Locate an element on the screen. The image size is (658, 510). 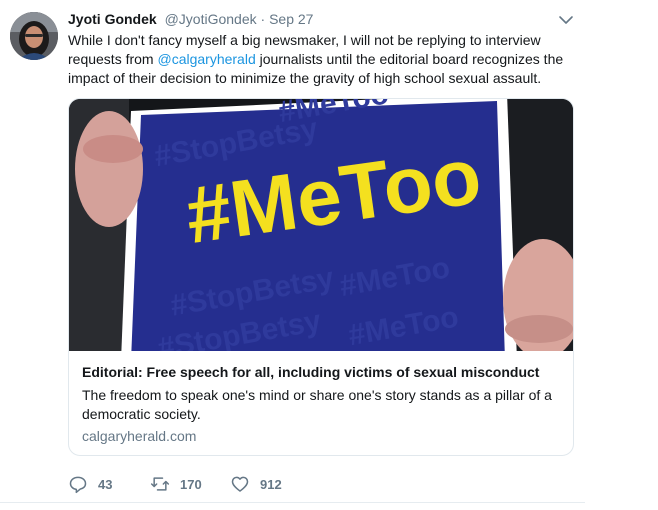
author-handle: @JyotiGondek is located at coordinates (211, 19).